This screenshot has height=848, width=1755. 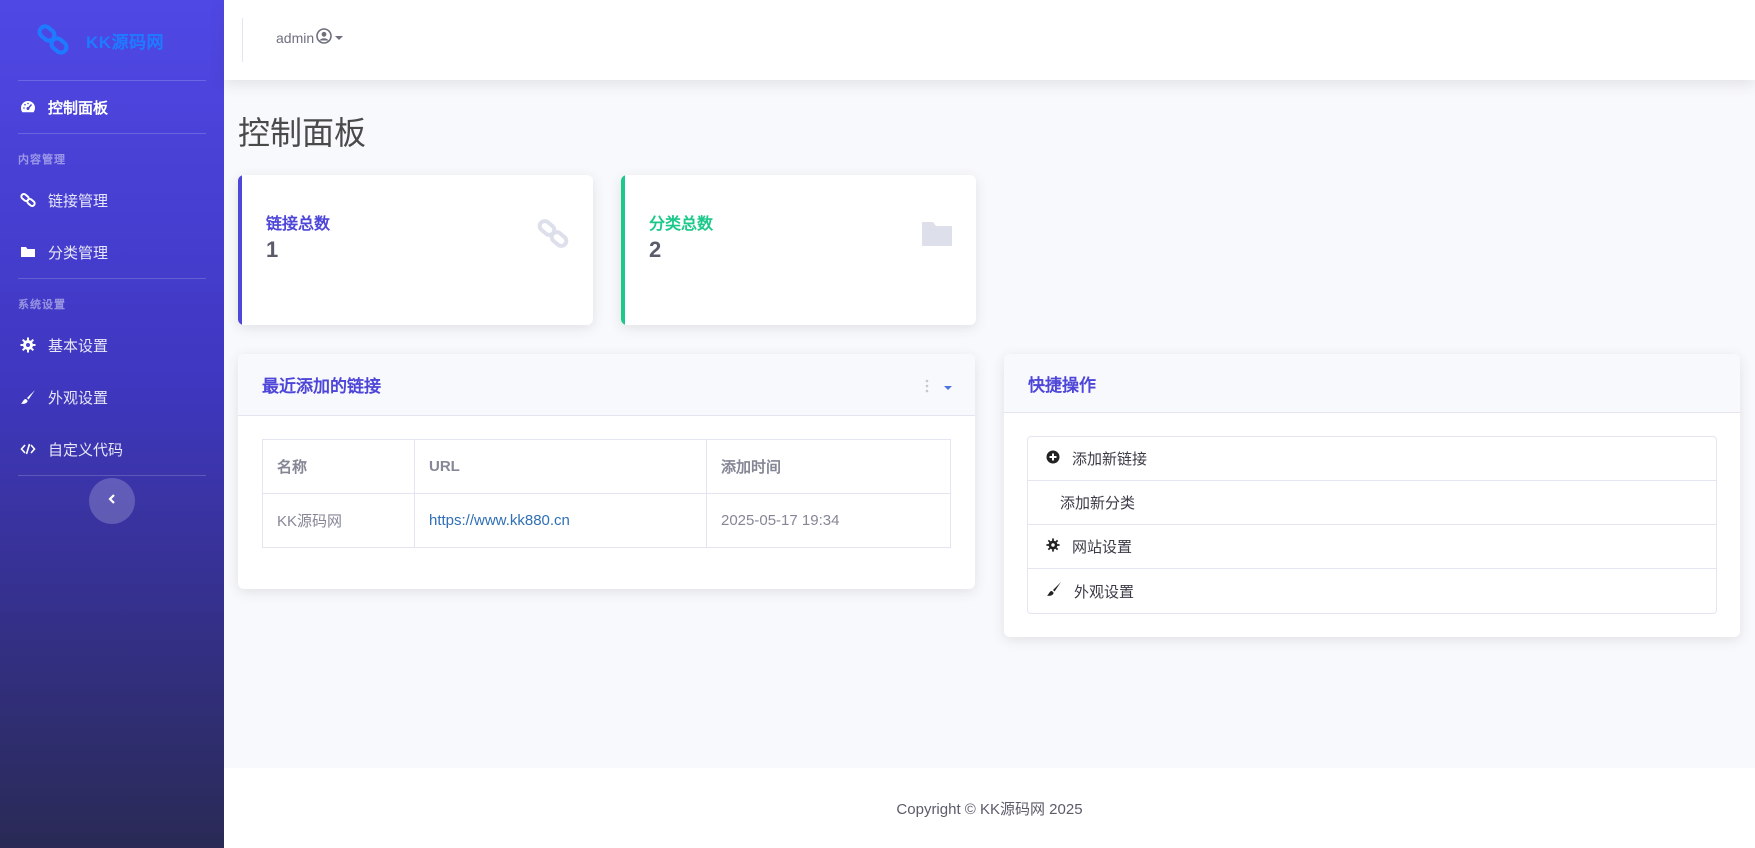 What do you see at coordinates (54, 40) in the screenshot?
I see `link-logo-icon` at bounding box center [54, 40].